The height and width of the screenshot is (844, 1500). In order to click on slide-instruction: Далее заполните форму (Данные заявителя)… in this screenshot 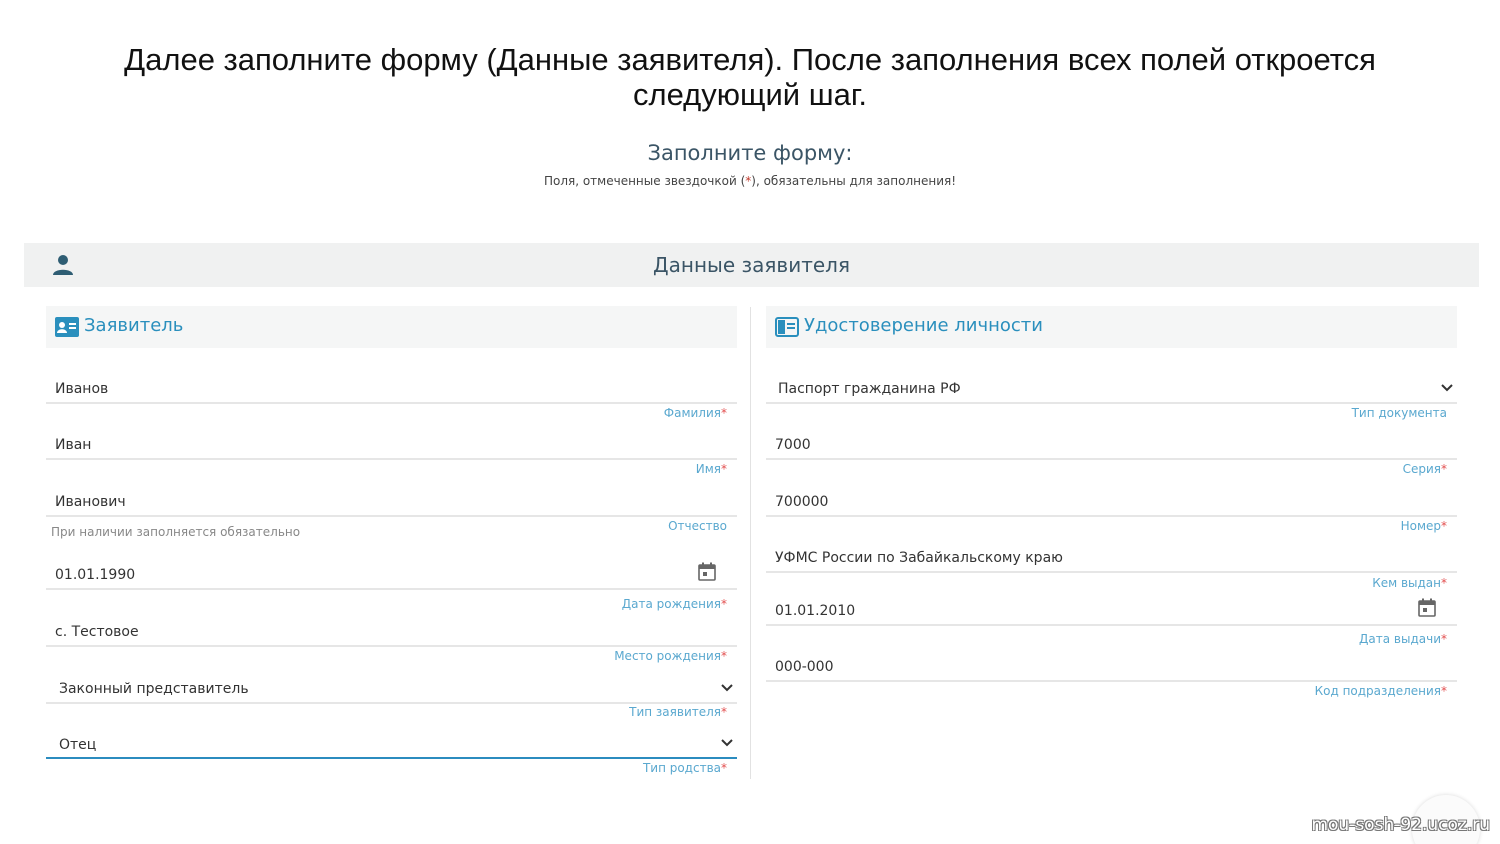, I will do `click(750, 77)`.